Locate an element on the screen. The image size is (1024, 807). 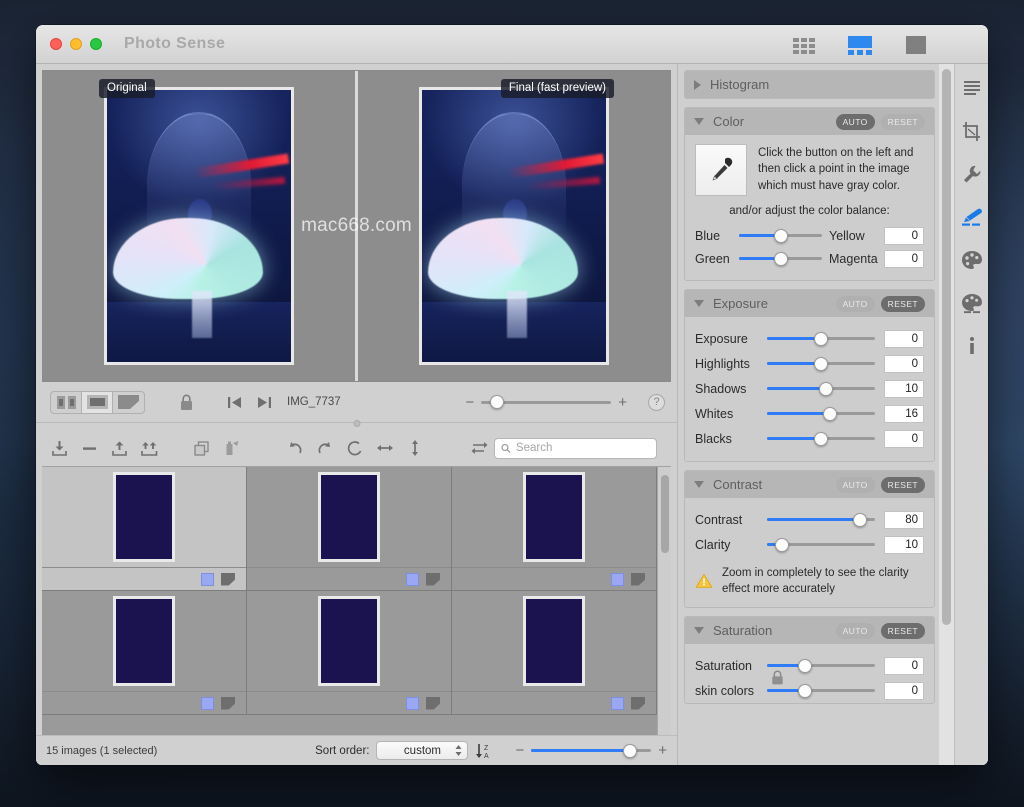
preview-zoom-slider is located at coordinates (546, 402).